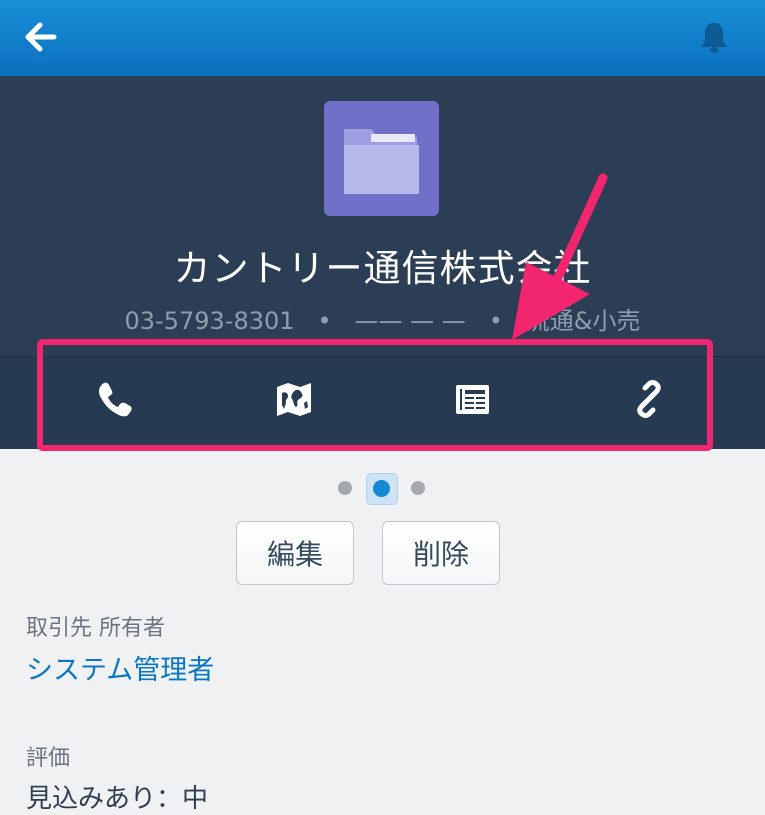 This screenshot has height=815, width=765. Describe the element at coordinates (294, 399) in the screenshot. I see `map-icon` at that location.